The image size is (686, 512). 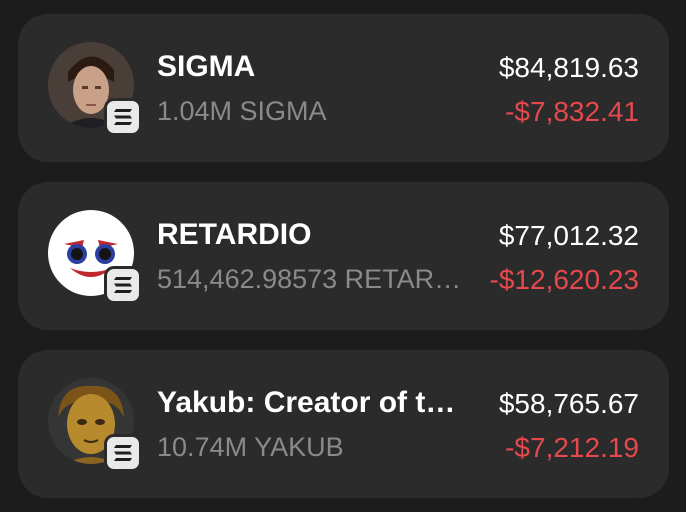 I want to click on token-name: SIGMA, so click(x=206, y=66).